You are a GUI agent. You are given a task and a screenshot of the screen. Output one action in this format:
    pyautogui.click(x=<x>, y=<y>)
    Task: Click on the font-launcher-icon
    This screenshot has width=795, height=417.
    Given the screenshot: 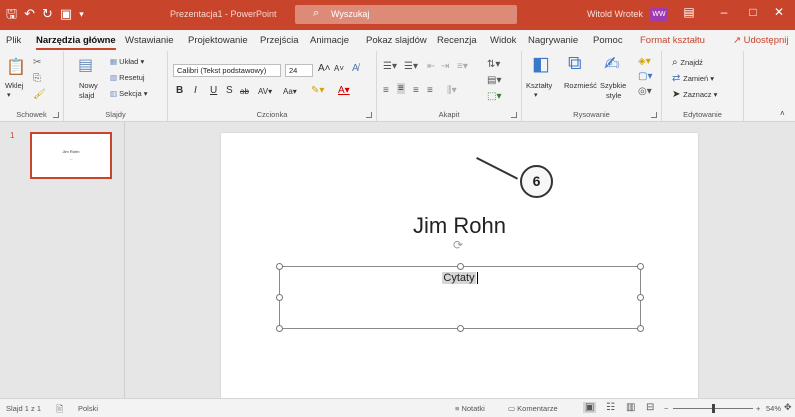 What is the action you would take?
    pyautogui.click(x=369, y=115)
    